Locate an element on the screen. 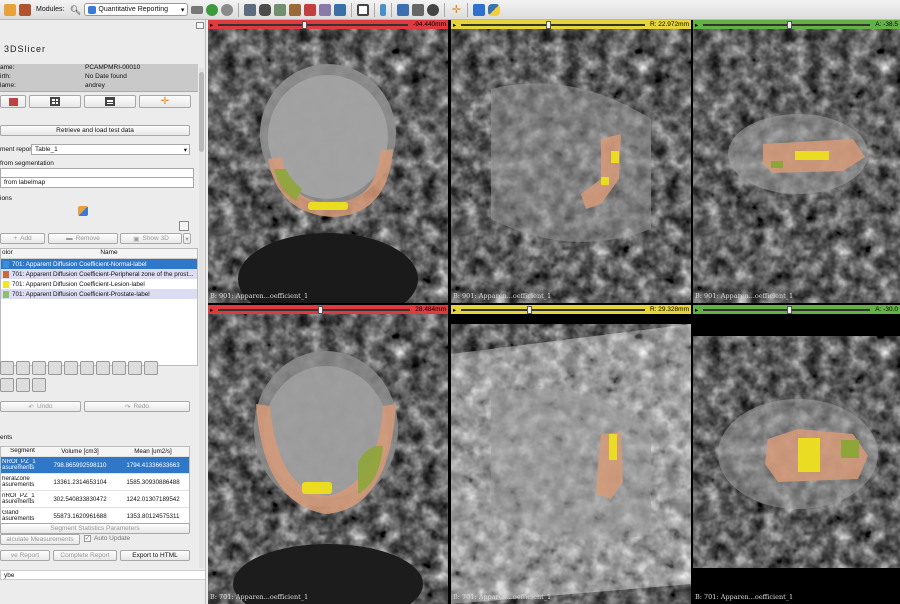 The image size is (900, 604). report-selector: Table_1 ▾ is located at coordinates (110, 149).